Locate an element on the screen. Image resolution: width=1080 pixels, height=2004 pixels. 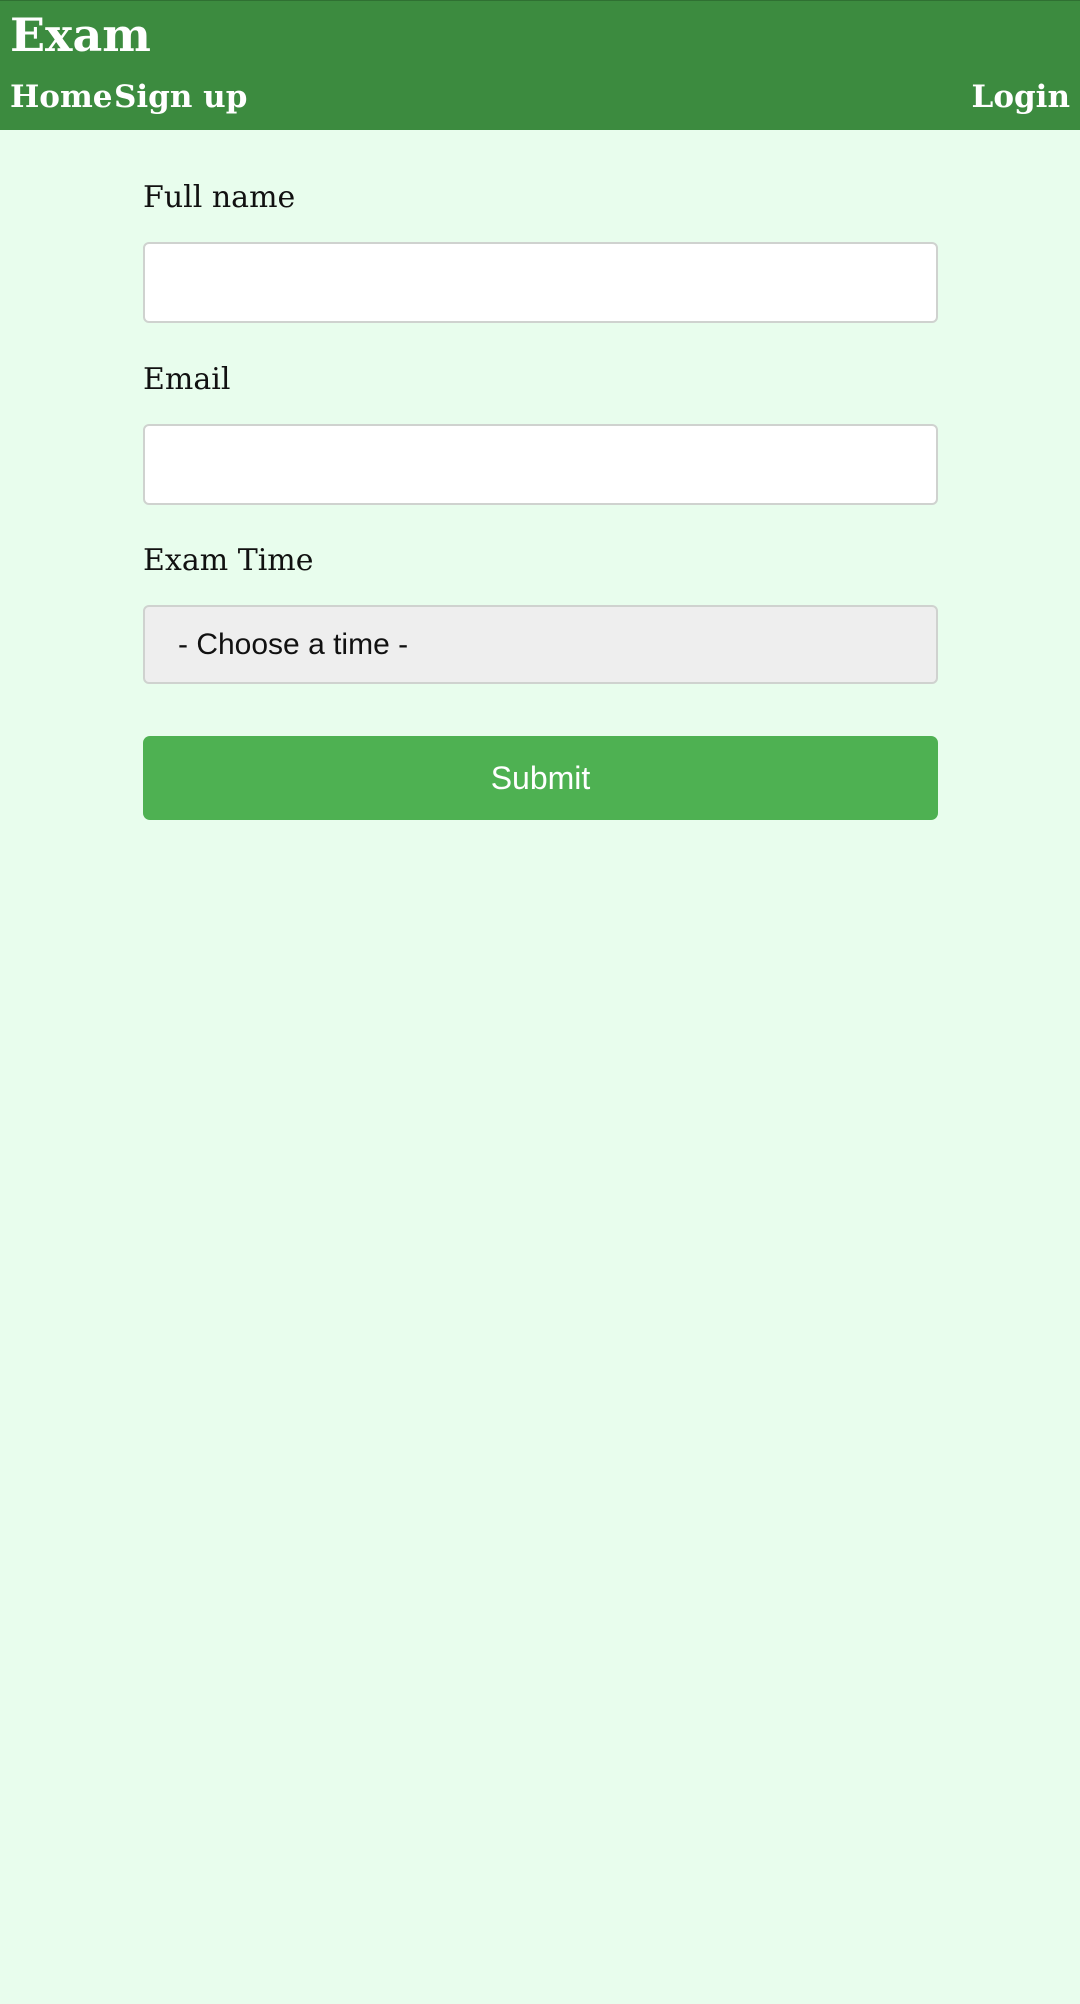
email-input is located at coordinates (540, 464).